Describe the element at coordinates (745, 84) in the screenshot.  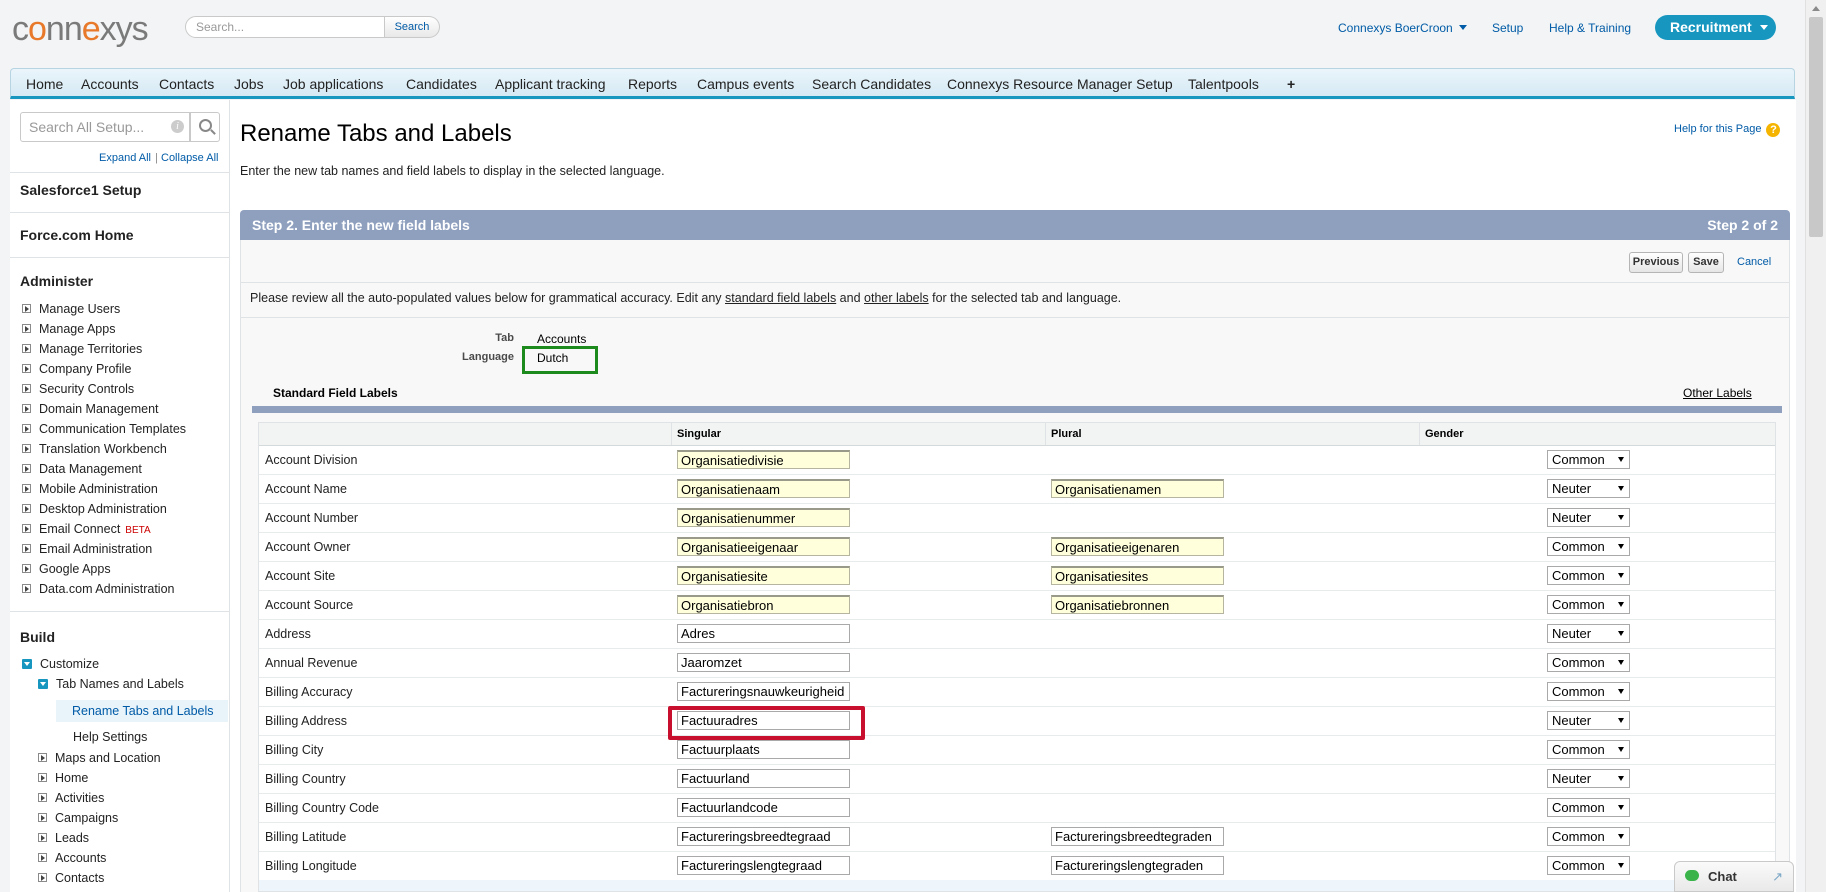
I see `tab-campus-events: Campus events` at that location.